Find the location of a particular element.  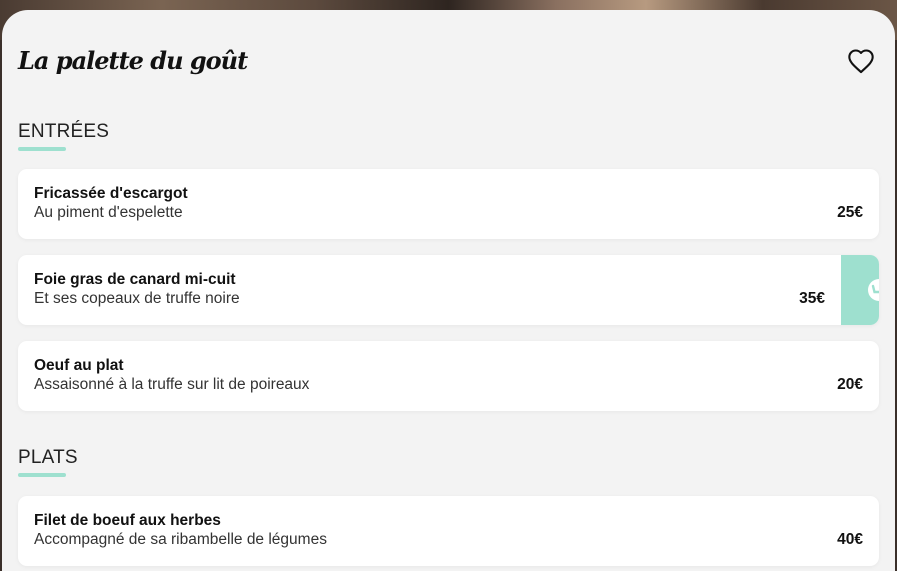

menu-item-description: Au piment d'espelette is located at coordinates (108, 212).